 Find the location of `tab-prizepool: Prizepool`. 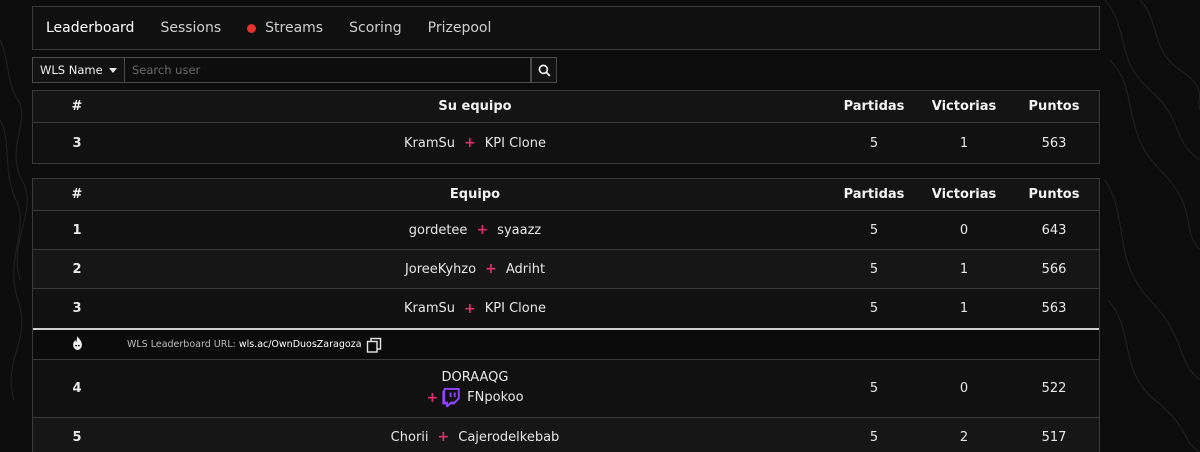

tab-prizepool: Prizepool is located at coordinates (460, 28).